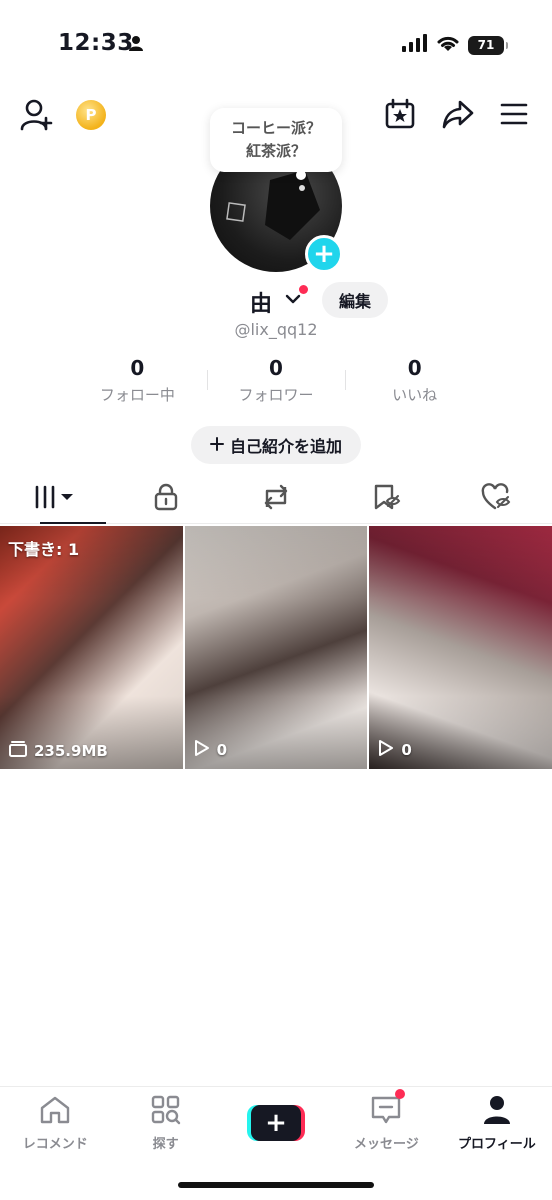  What do you see at coordinates (386, 1112) in the screenshot?
I see `inbox-icon` at bounding box center [386, 1112].